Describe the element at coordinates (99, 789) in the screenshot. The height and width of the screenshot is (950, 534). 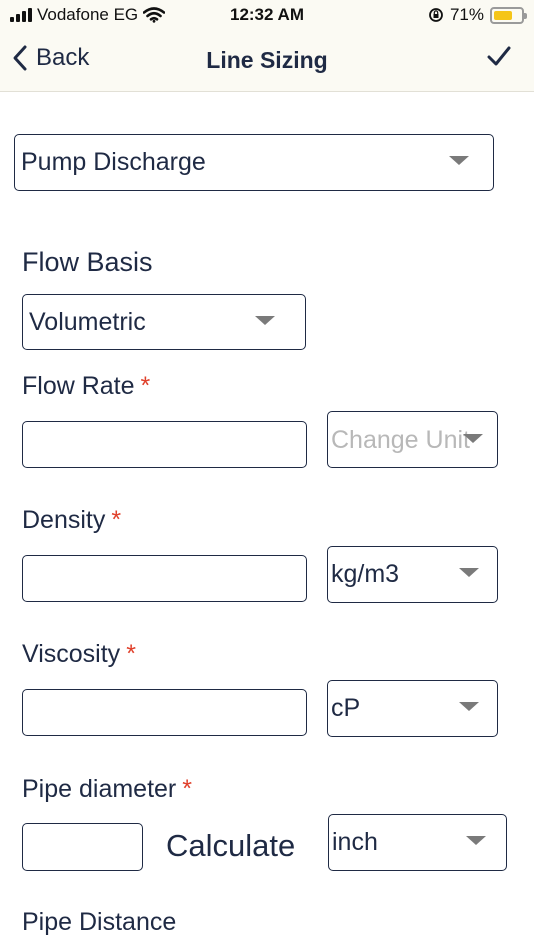
I see `pipe-diameter-label-text: Pipe diameter` at that location.